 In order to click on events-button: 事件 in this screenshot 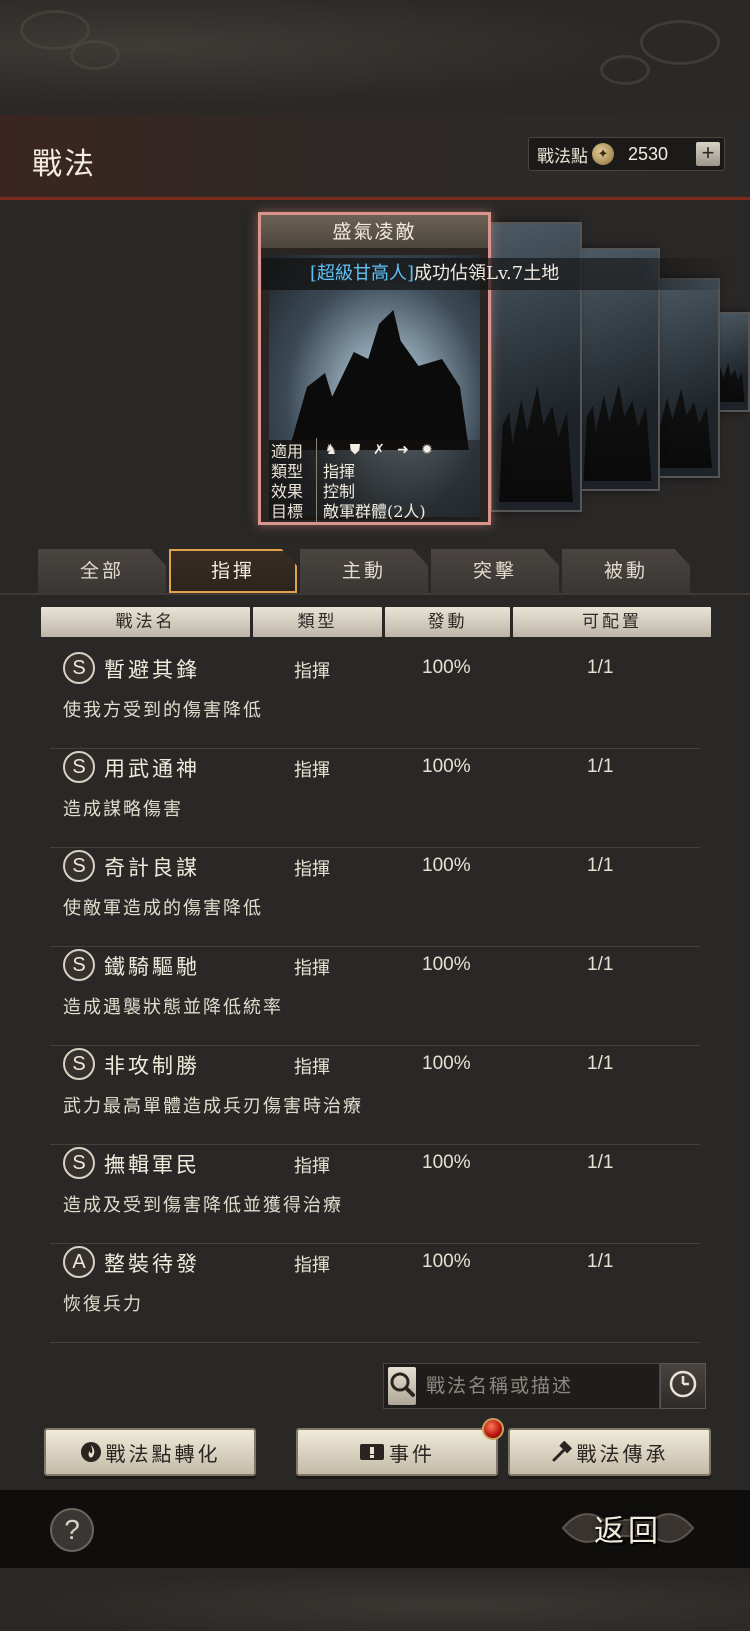, I will do `click(400, 1447)`.